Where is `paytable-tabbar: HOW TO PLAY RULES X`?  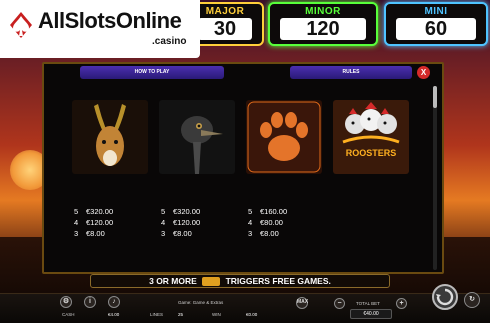
paytable-tabbar: HOW TO PLAY RULES X is located at coordinates (243, 73).